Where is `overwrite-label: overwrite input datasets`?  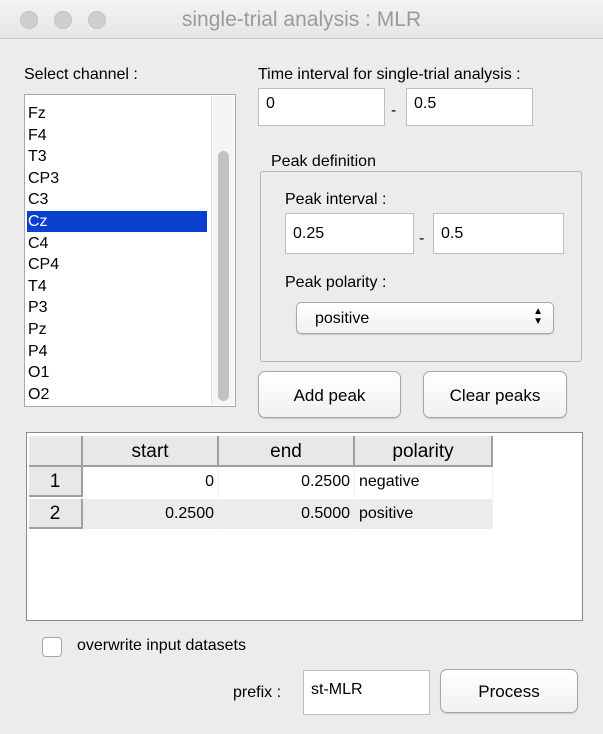
overwrite-label: overwrite input datasets is located at coordinates (161, 645).